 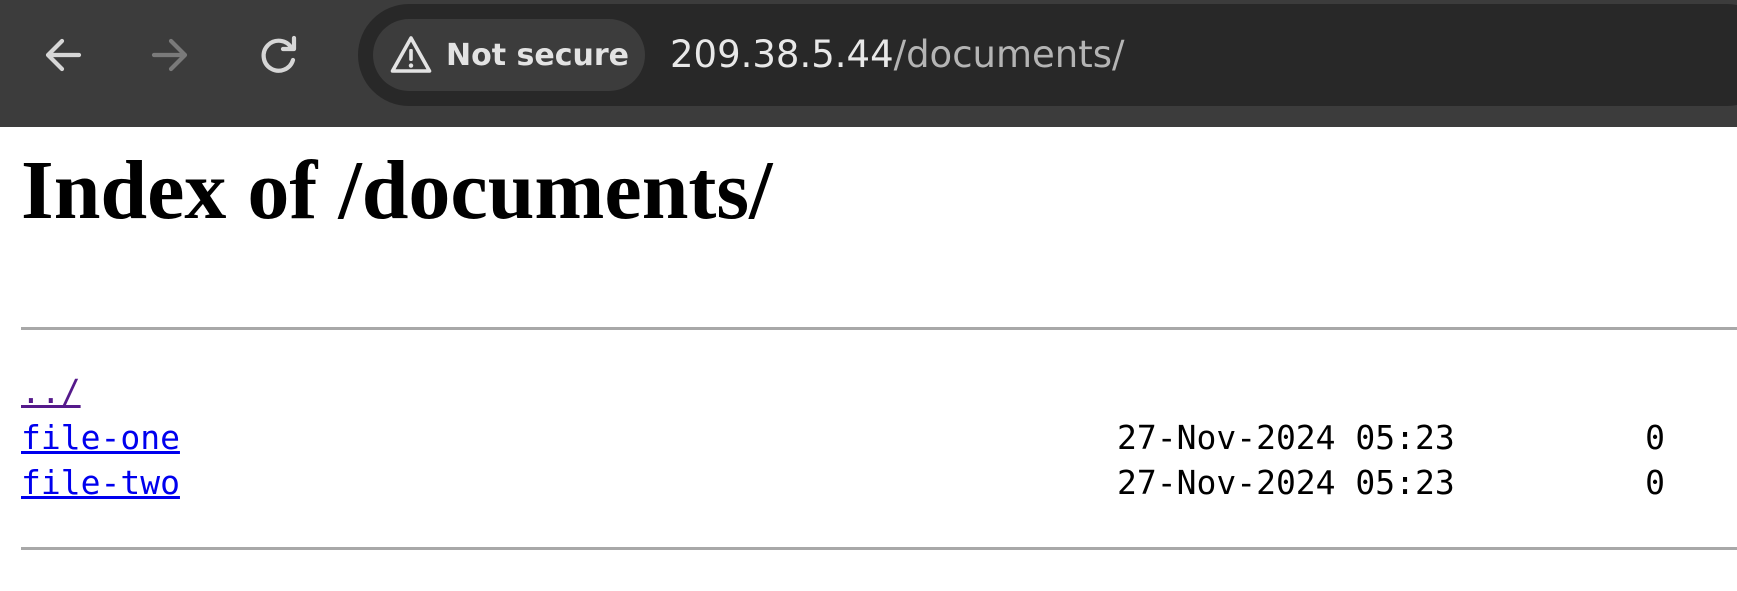 I want to click on address-bar: Not secure 209.38.5.44/documents/, so click(x=1047, y=55).